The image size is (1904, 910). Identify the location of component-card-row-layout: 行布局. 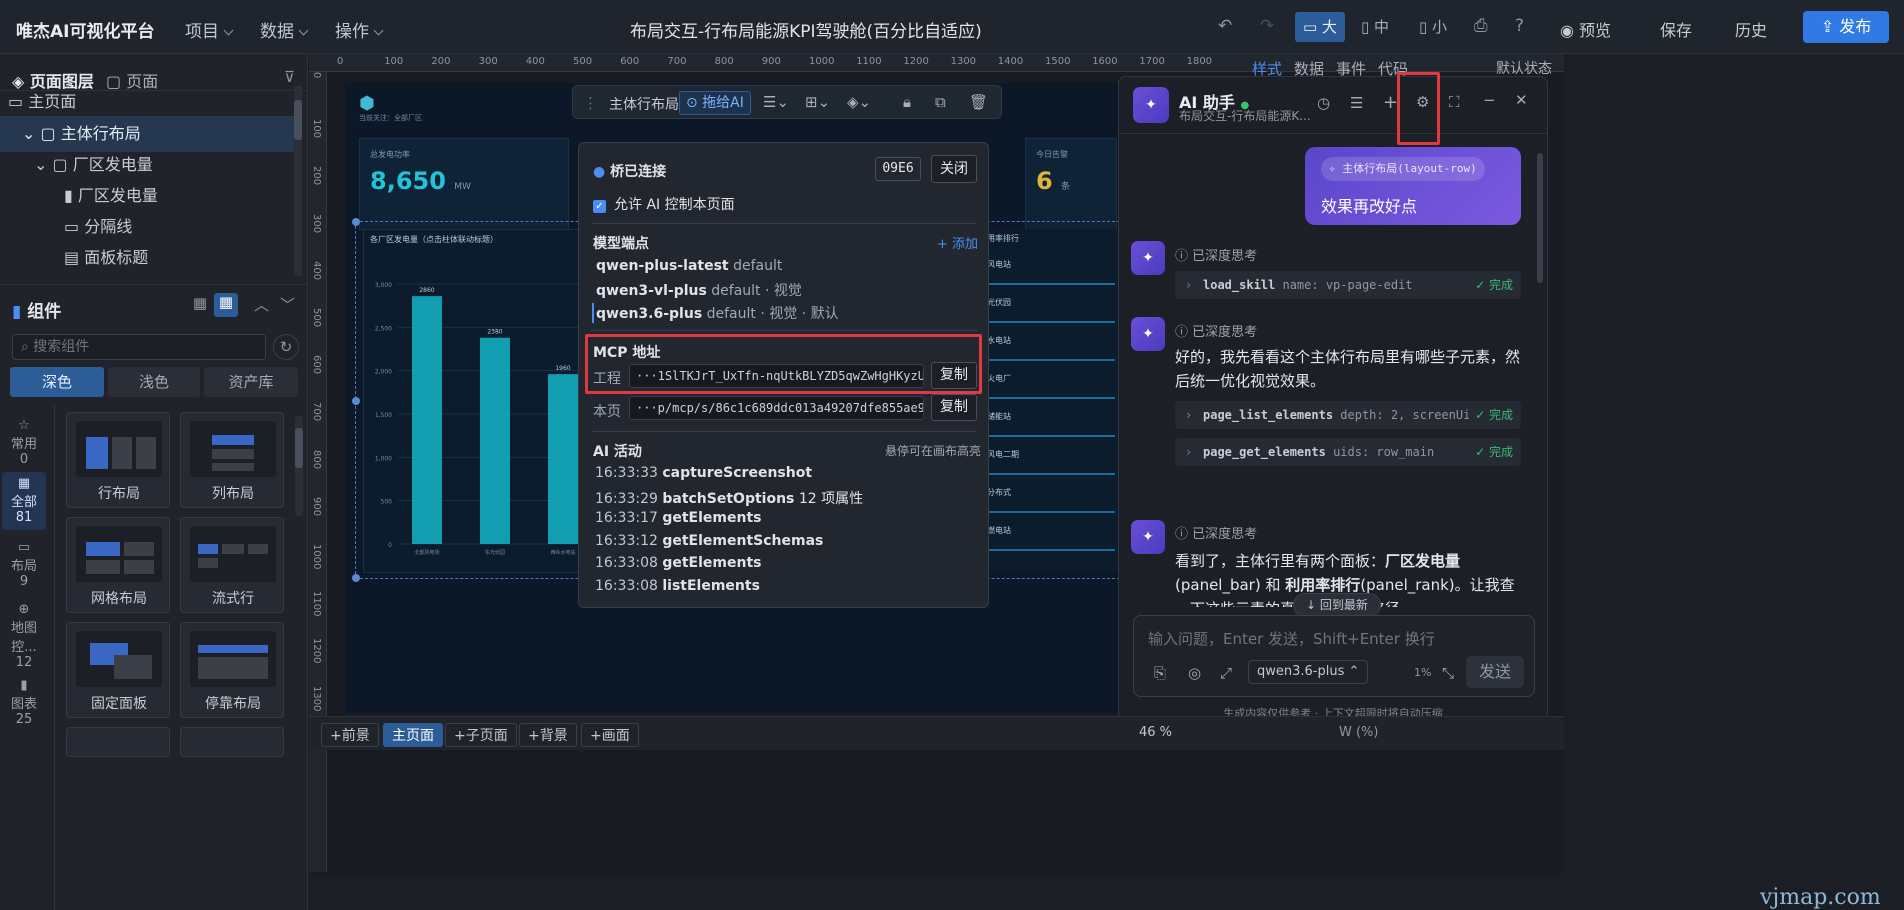
(118, 460).